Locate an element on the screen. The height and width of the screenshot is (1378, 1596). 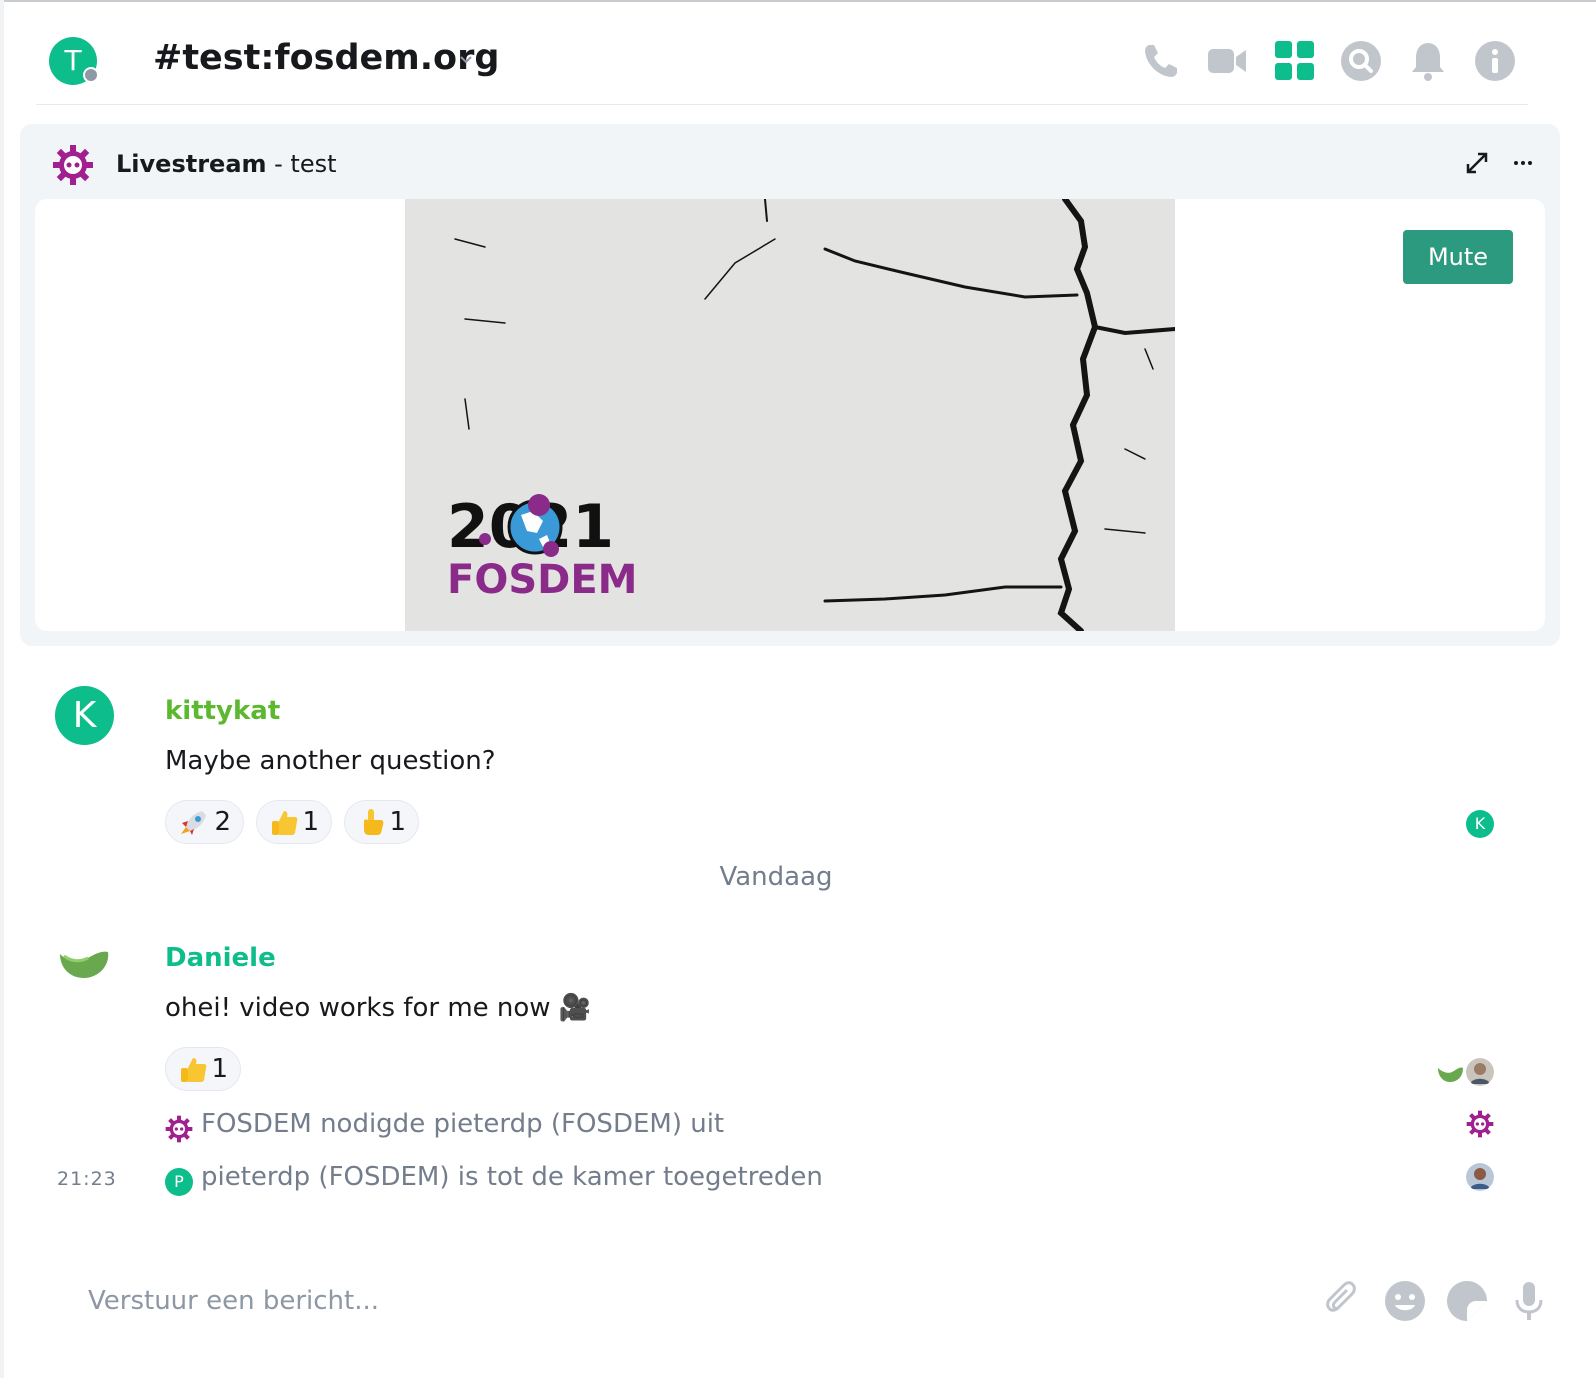
widget-title: Livestream - test is located at coordinates (226, 164).